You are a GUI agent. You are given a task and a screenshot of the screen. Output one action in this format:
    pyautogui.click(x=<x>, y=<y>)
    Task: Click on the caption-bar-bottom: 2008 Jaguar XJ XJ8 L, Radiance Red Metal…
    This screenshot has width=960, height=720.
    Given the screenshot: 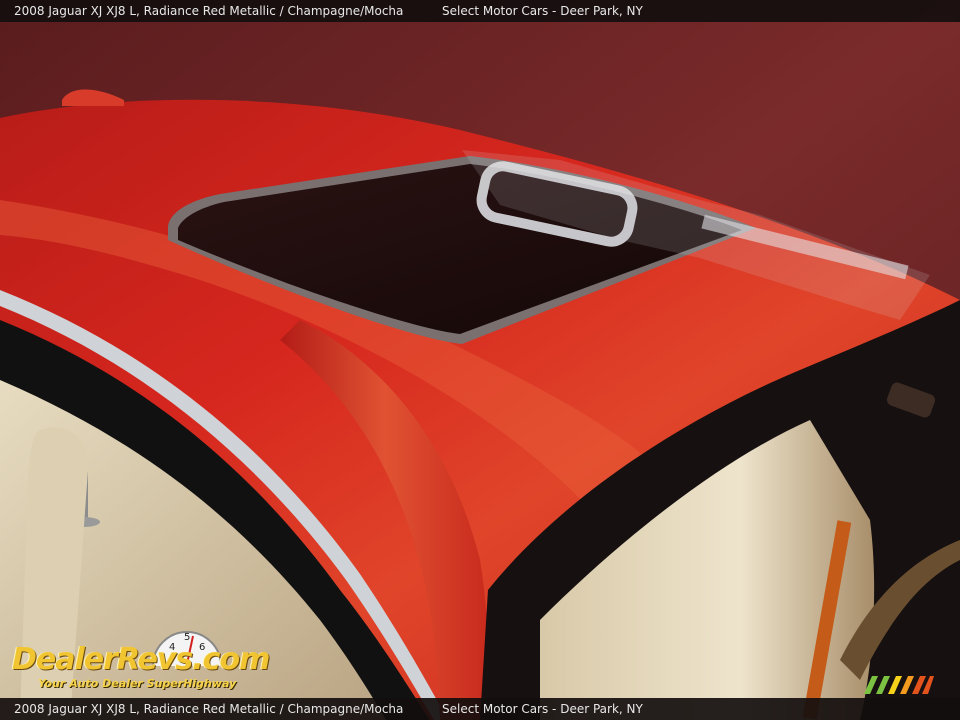 What is the action you would take?
    pyautogui.click(x=480, y=709)
    